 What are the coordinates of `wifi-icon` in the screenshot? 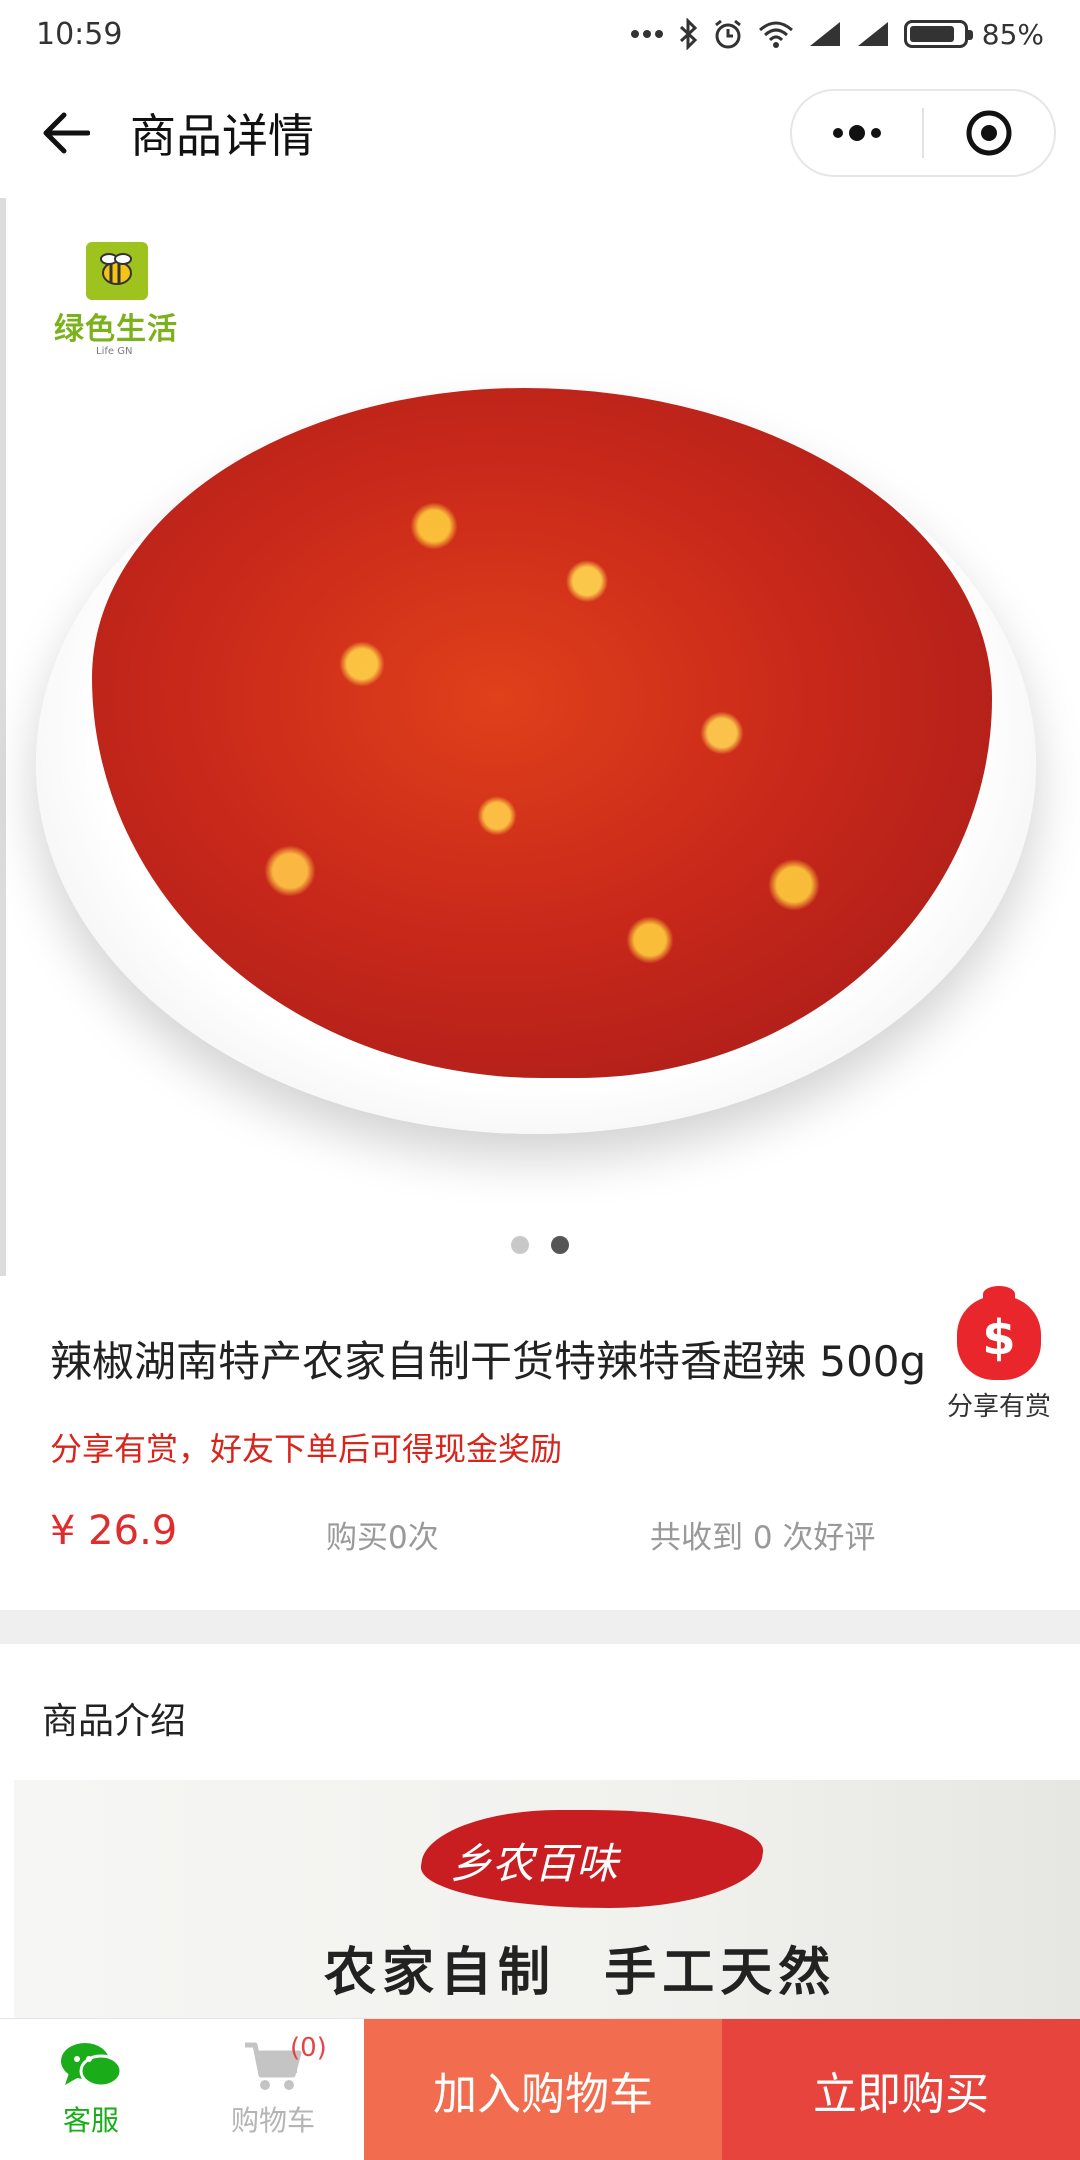 It's located at (776, 34).